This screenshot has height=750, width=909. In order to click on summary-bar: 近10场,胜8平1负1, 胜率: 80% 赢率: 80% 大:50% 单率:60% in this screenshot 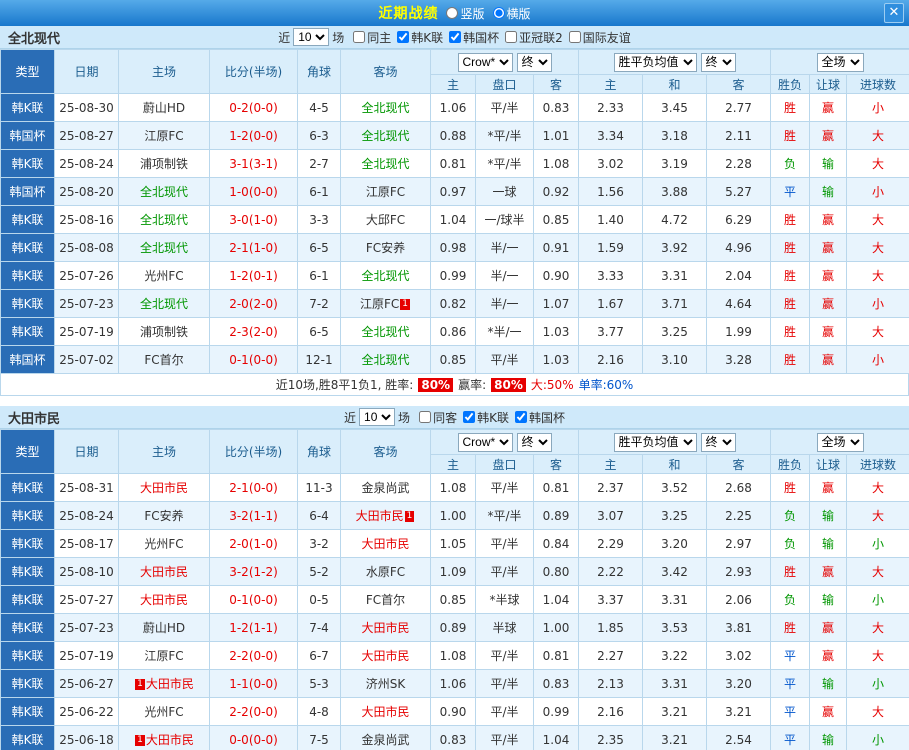, I will do `click(454, 385)`.